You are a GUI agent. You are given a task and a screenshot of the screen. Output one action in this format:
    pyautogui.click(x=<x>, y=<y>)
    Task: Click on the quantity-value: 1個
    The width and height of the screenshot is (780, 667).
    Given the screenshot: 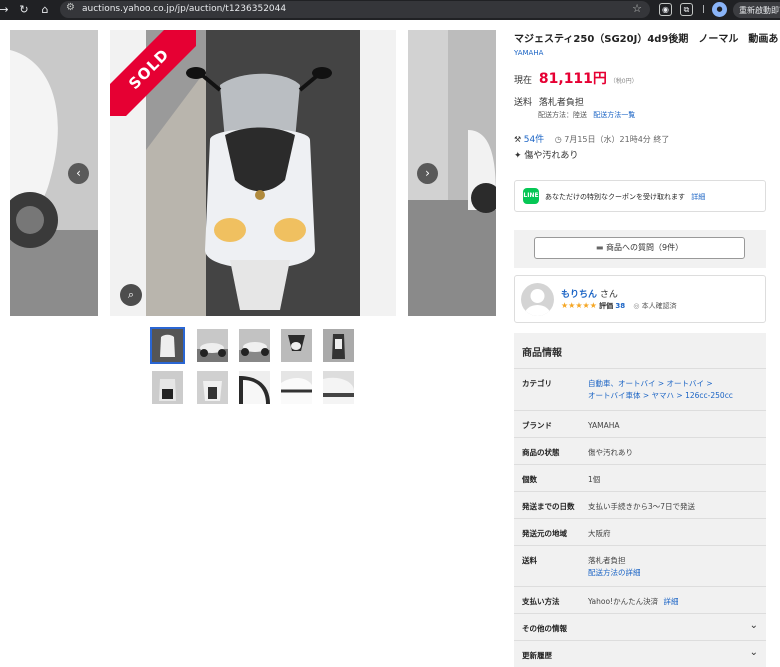 What is the action you would take?
    pyautogui.click(x=594, y=479)
    